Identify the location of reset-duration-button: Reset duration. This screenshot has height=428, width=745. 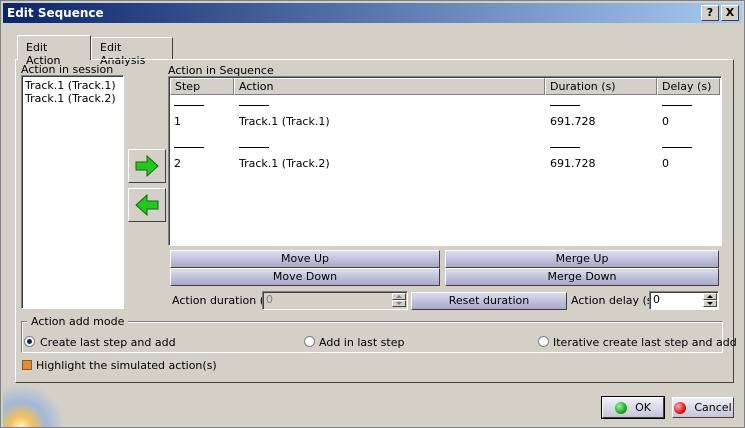
(489, 301).